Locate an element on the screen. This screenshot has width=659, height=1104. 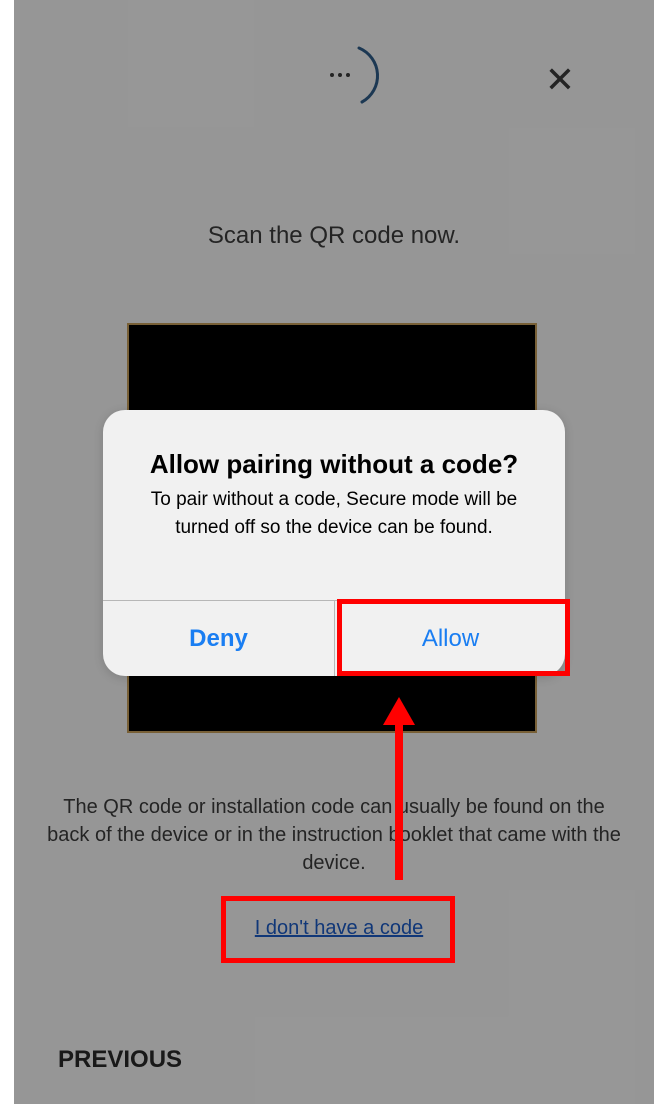
allow-highlight-box is located at coordinates (453, 637).